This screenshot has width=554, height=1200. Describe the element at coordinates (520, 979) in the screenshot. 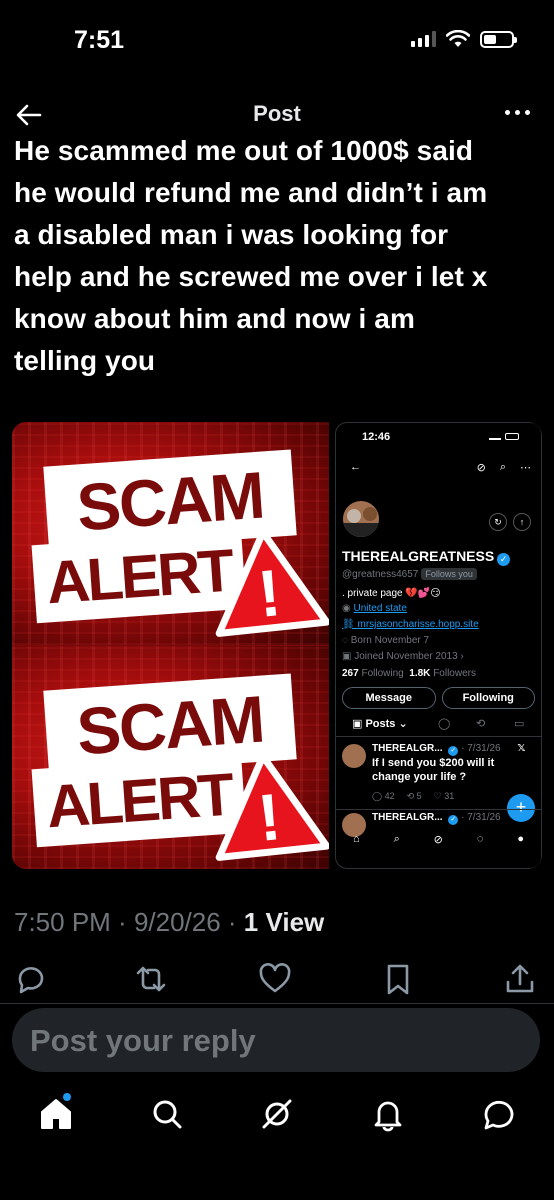

I see `share-icon` at that location.